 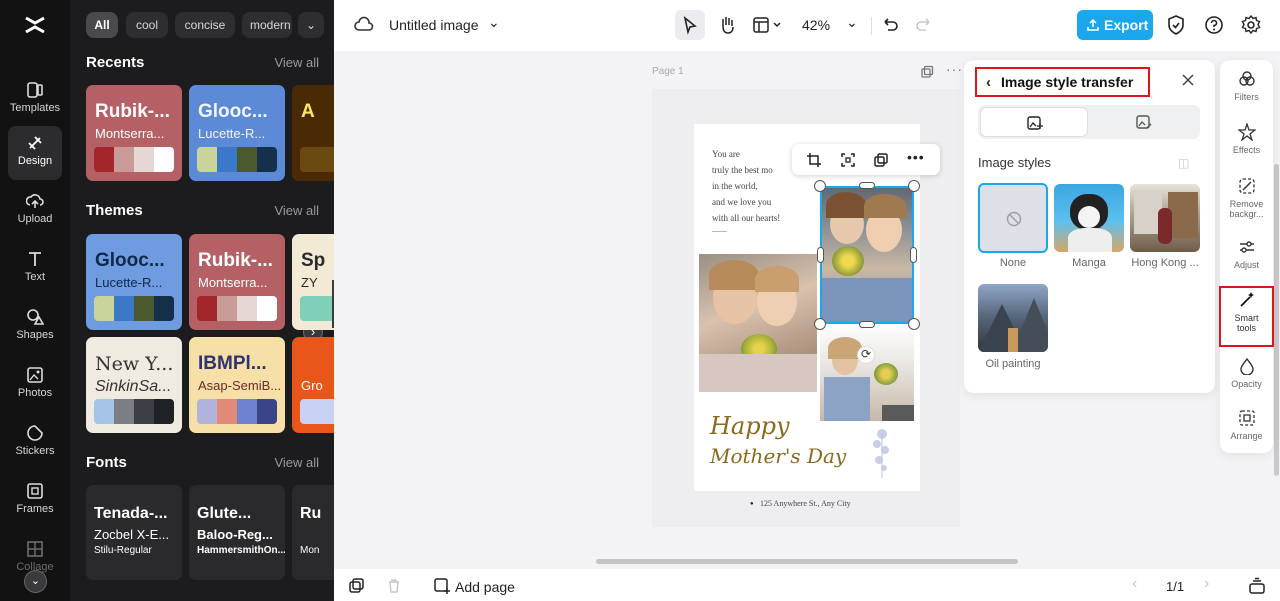 What do you see at coordinates (1134, 584) in the screenshot?
I see `prev-page-button: ‹` at bounding box center [1134, 584].